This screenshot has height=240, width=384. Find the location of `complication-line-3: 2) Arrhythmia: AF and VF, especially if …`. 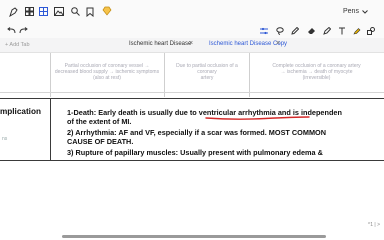

complication-line-3: 2) Arrhythmia: AF and VF, especially if … is located at coordinates (196, 132).